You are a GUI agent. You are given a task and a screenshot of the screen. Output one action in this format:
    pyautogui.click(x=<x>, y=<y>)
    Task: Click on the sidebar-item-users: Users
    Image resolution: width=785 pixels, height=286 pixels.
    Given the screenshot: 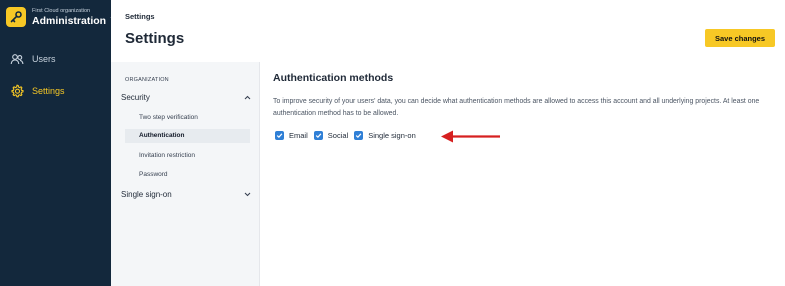 What is the action you would take?
    pyautogui.click(x=33, y=59)
    